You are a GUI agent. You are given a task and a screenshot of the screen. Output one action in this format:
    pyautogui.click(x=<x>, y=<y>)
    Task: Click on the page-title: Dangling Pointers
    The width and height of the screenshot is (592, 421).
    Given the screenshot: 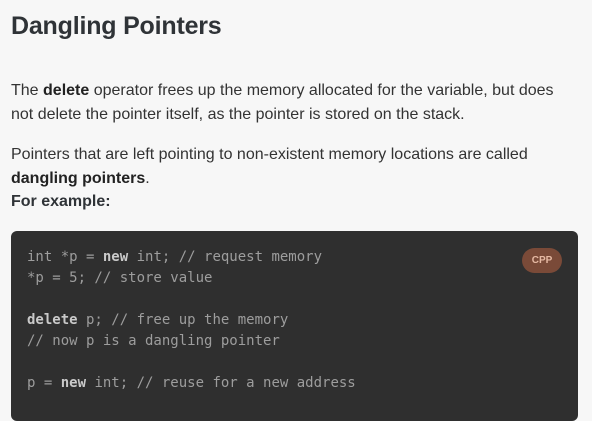 What is the action you would take?
    pyautogui.click(x=116, y=26)
    